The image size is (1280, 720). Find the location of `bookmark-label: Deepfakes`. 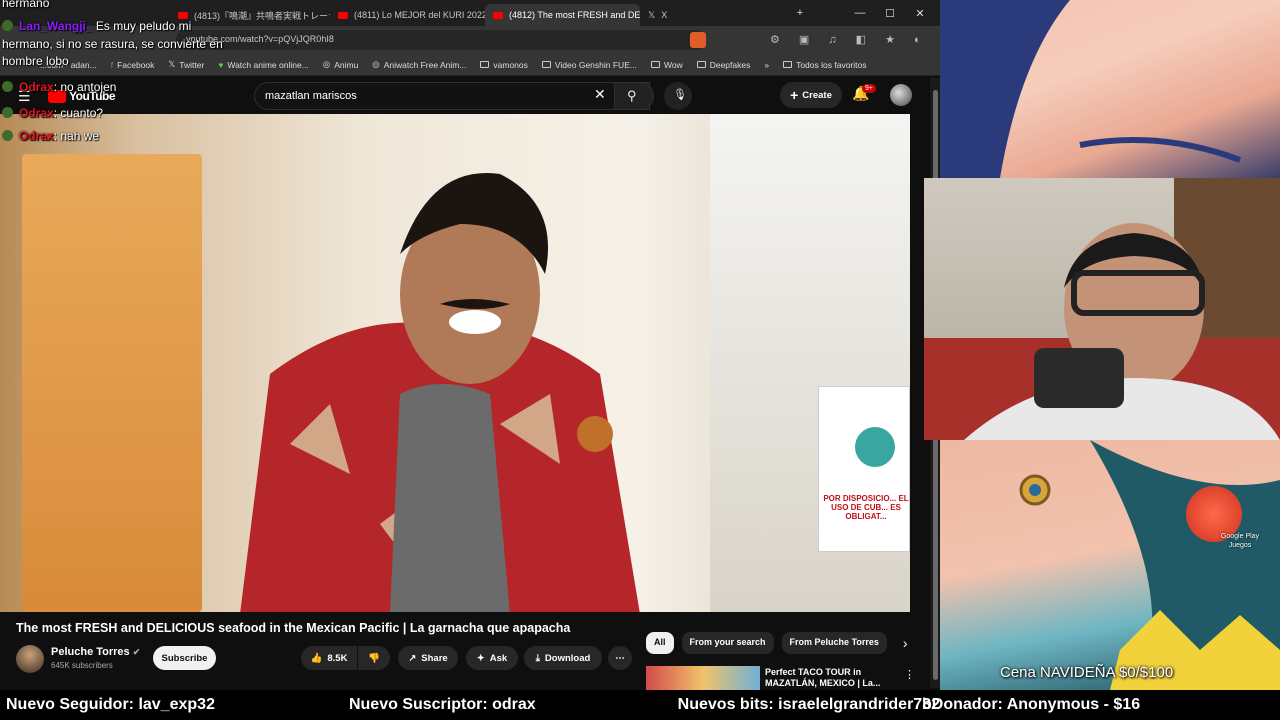

bookmark-label: Deepfakes is located at coordinates (730, 64).